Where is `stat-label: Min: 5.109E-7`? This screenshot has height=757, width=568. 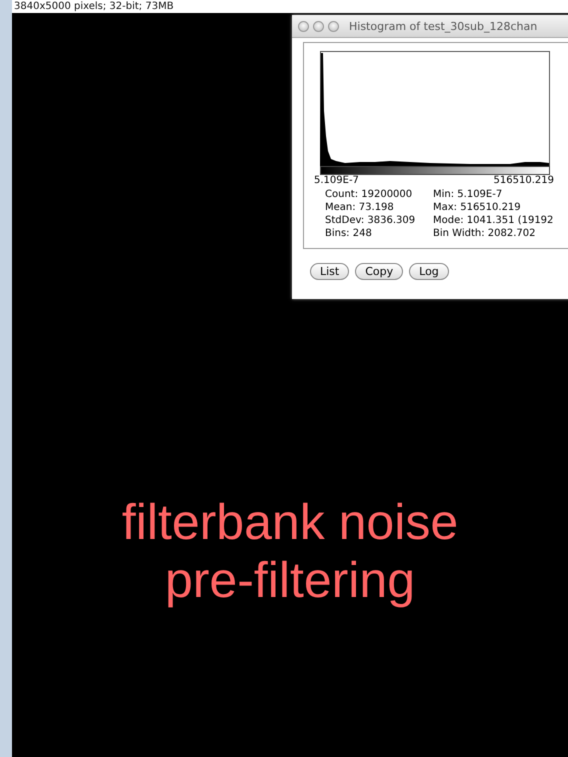 stat-label: Min: 5.109E-7 is located at coordinates (468, 194).